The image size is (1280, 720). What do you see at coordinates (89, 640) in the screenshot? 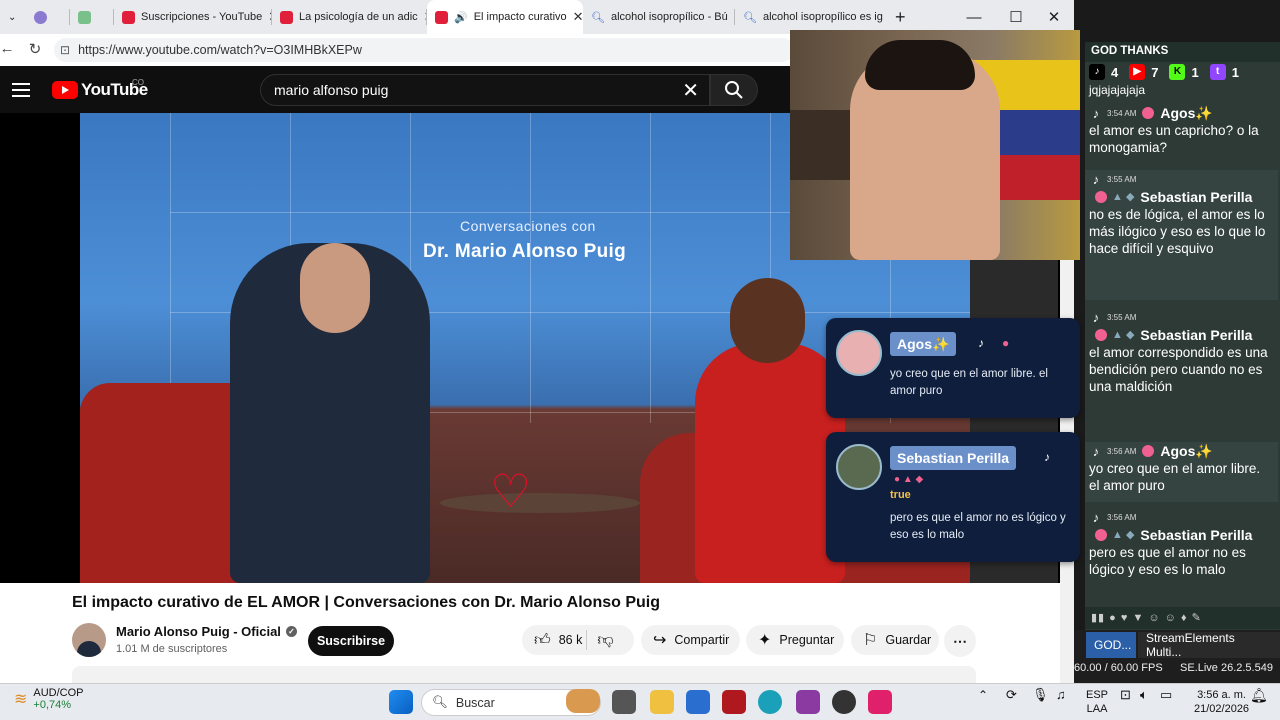
I see `channel-avatar` at bounding box center [89, 640].